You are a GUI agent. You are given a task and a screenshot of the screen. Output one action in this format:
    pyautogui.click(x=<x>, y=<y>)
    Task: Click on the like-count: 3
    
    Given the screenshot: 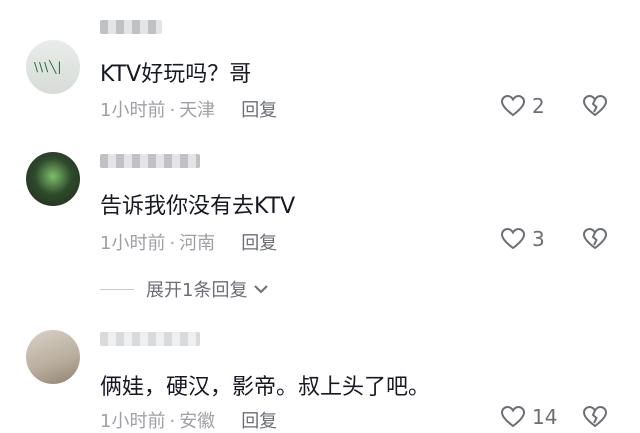 What is the action you would take?
    pyautogui.click(x=538, y=239)
    